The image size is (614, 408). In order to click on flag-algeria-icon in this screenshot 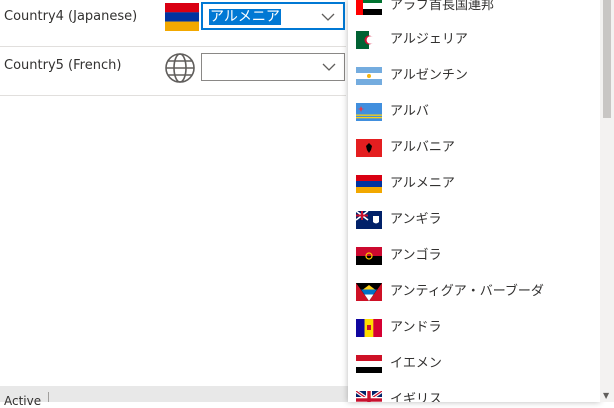, I will do `click(369, 40)`.